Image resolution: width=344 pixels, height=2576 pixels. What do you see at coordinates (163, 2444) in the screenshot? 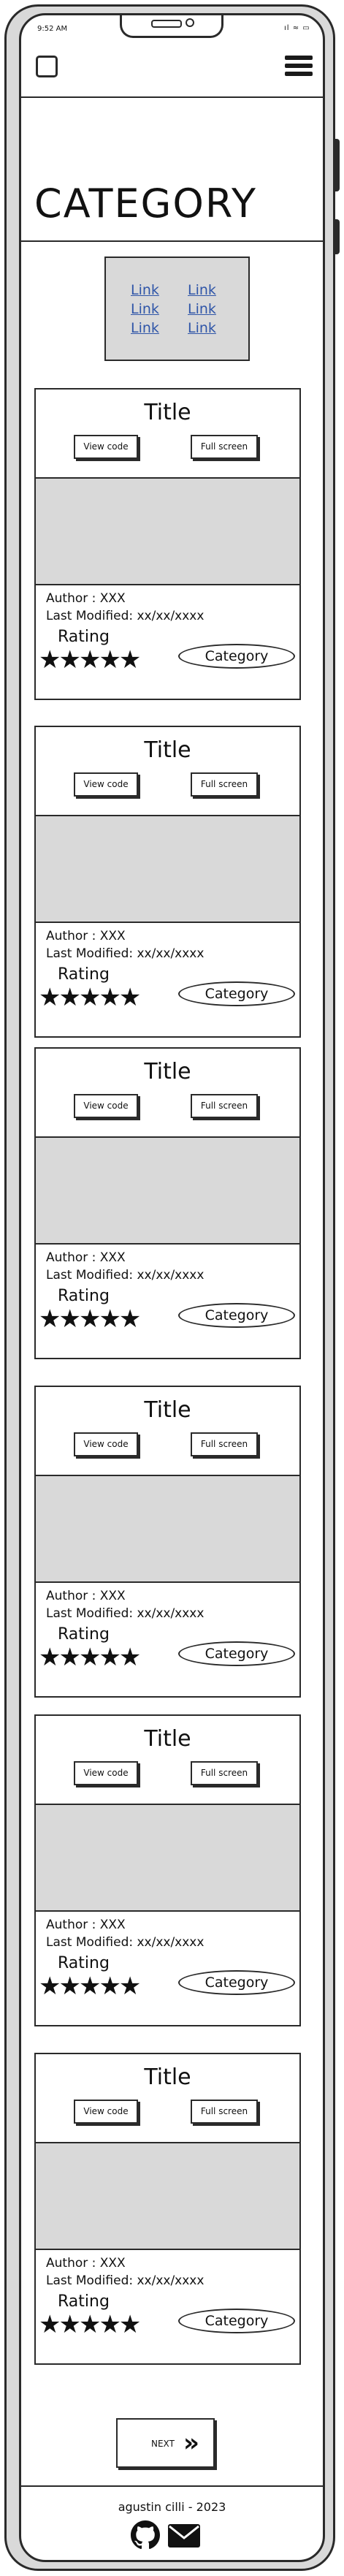
I see `next-label: NEXT` at bounding box center [163, 2444].